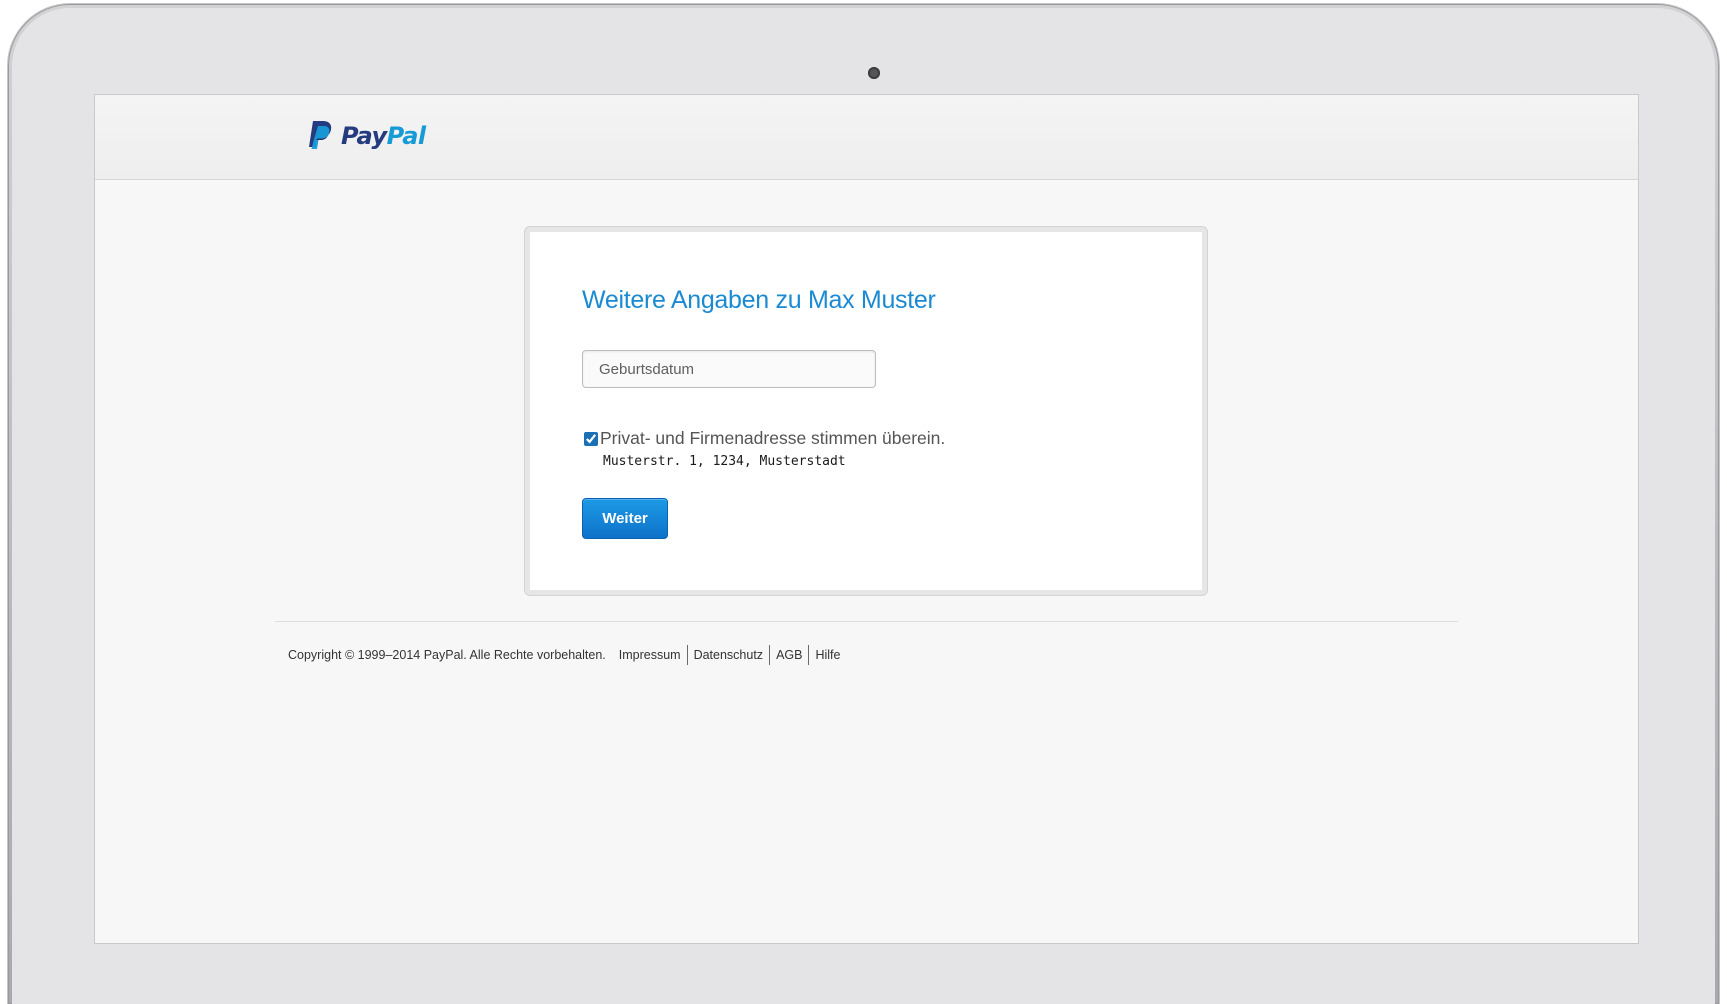 The width and height of the screenshot is (1727, 1004). What do you see at coordinates (866, 137) in the screenshot?
I see `site-header: PayPal` at bounding box center [866, 137].